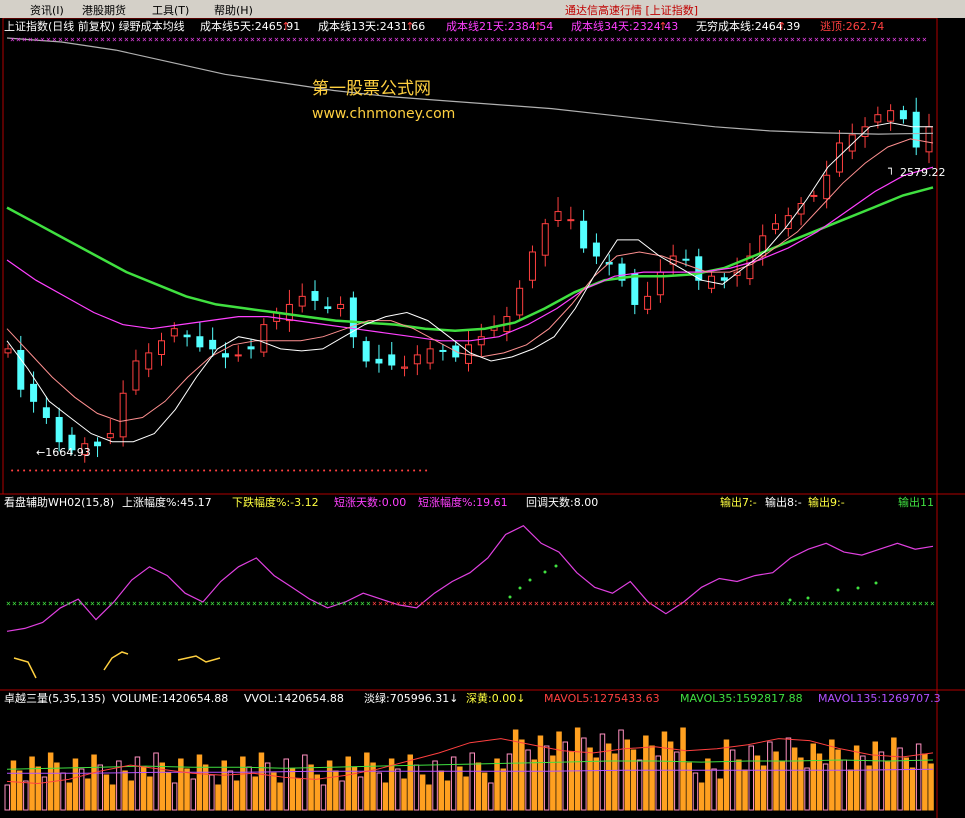  Describe the element at coordinates (482, 9) in the screenshot. I see `menu-bar: 资讯(I) 港股期货 工具(T) 帮助(H) 通达信高速行情 [上证指数]` at that location.